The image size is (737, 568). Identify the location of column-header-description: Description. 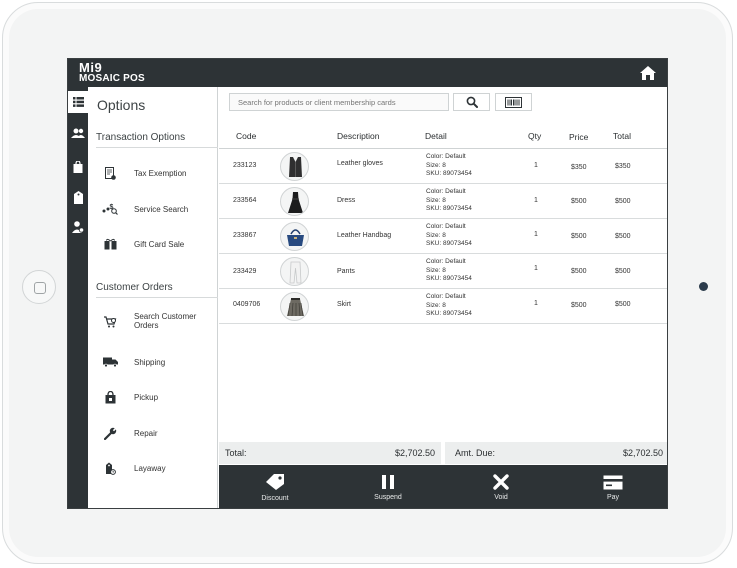
(358, 136).